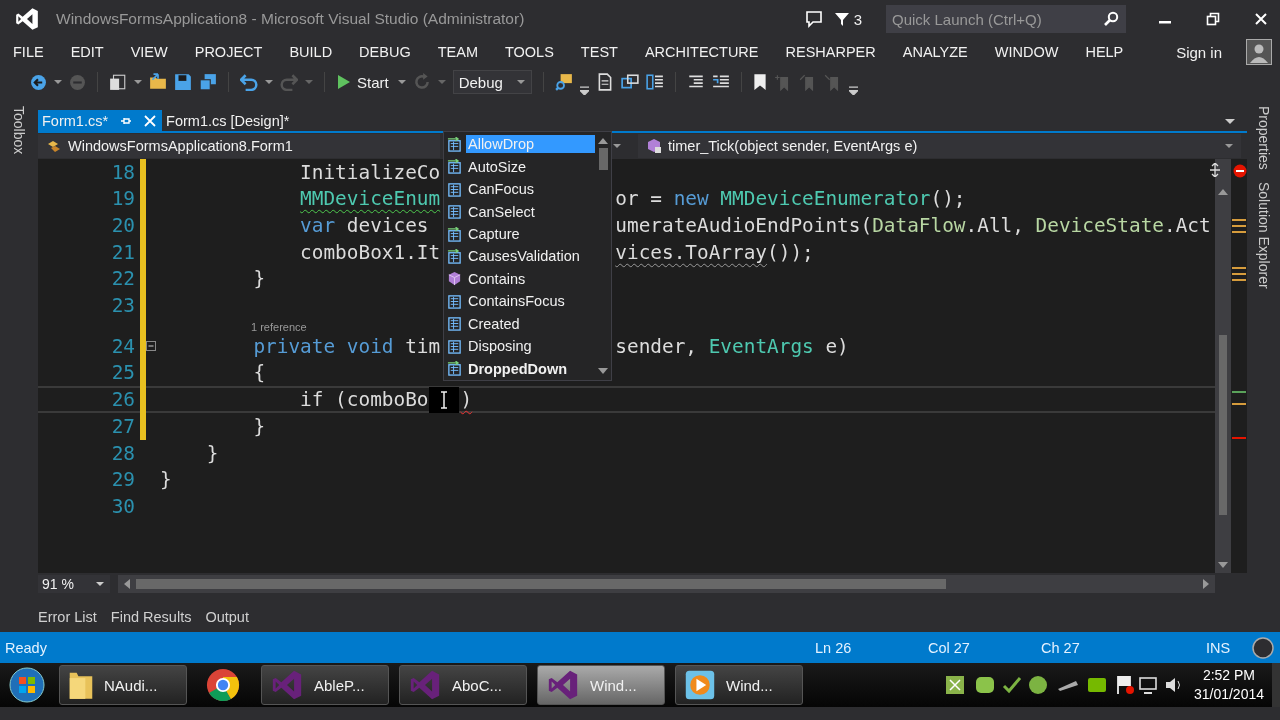 The height and width of the screenshot is (720, 1280). What do you see at coordinates (227, 617) in the screenshot?
I see `tool-window-tab: Output` at bounding box center [227, 617].